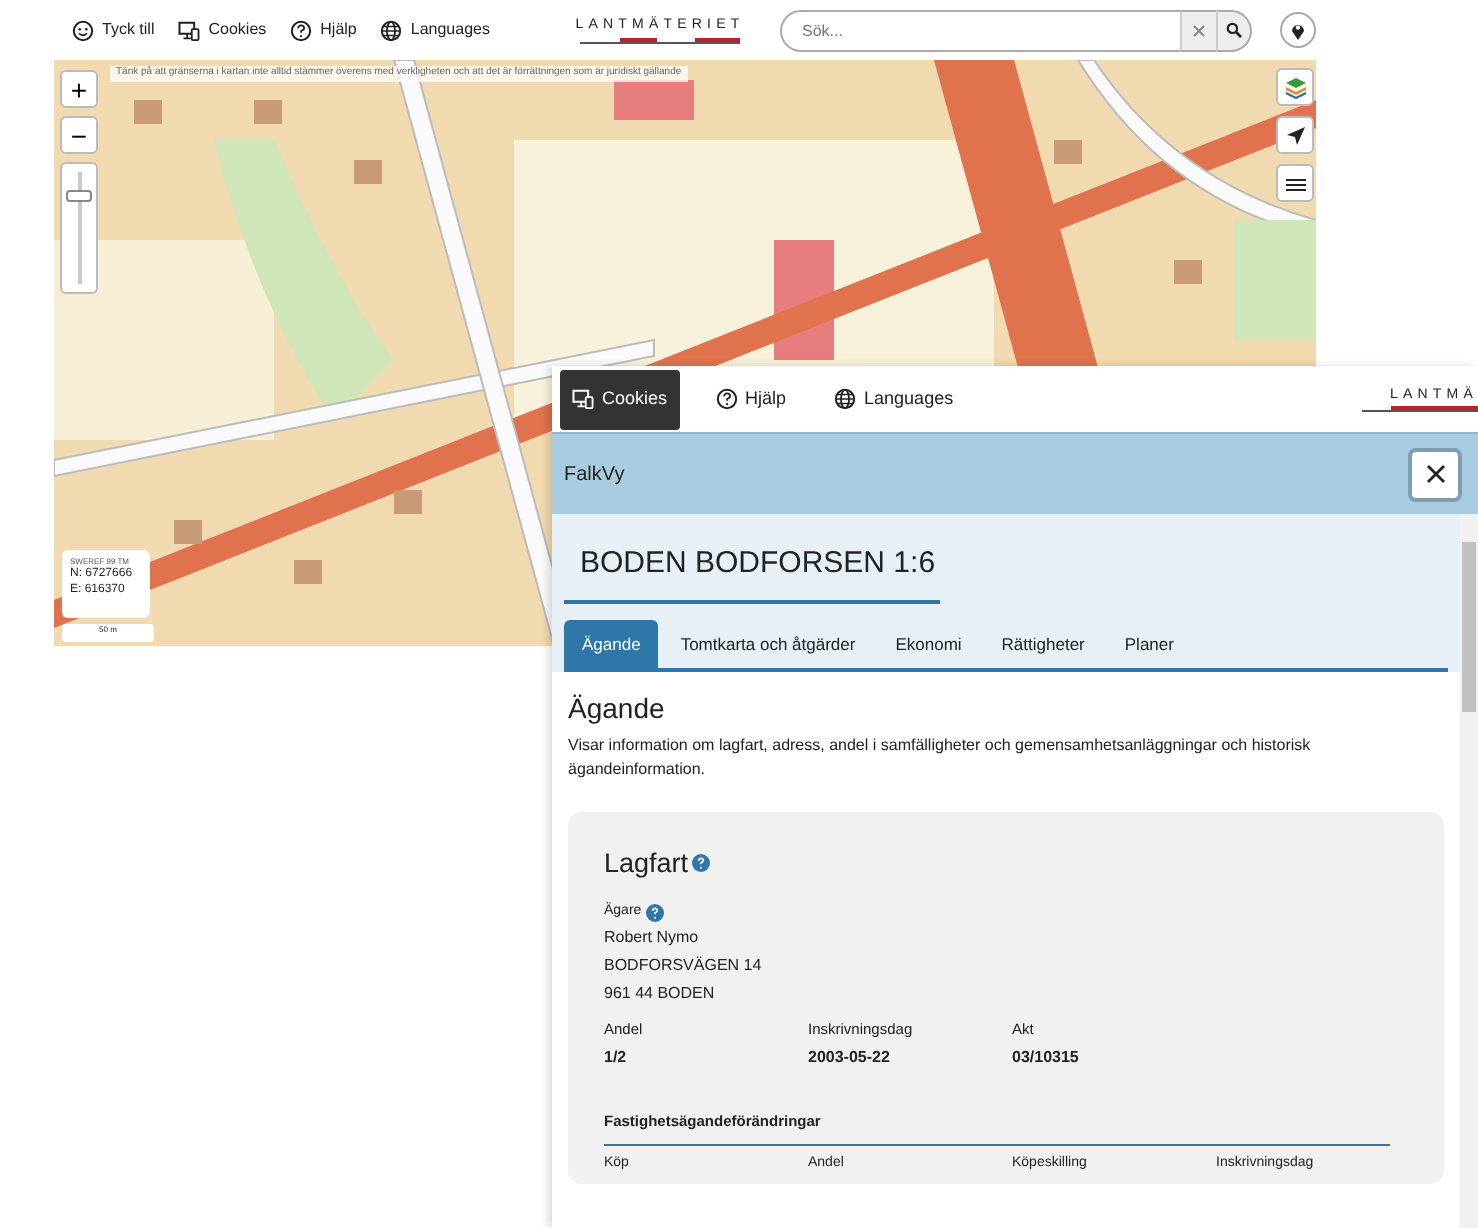 This screenshot has height=1228, width=1478. What do you see at coordinates (79, 228) in the screenshot?
I see `zoom-slider` at bounding box center [79, 228].